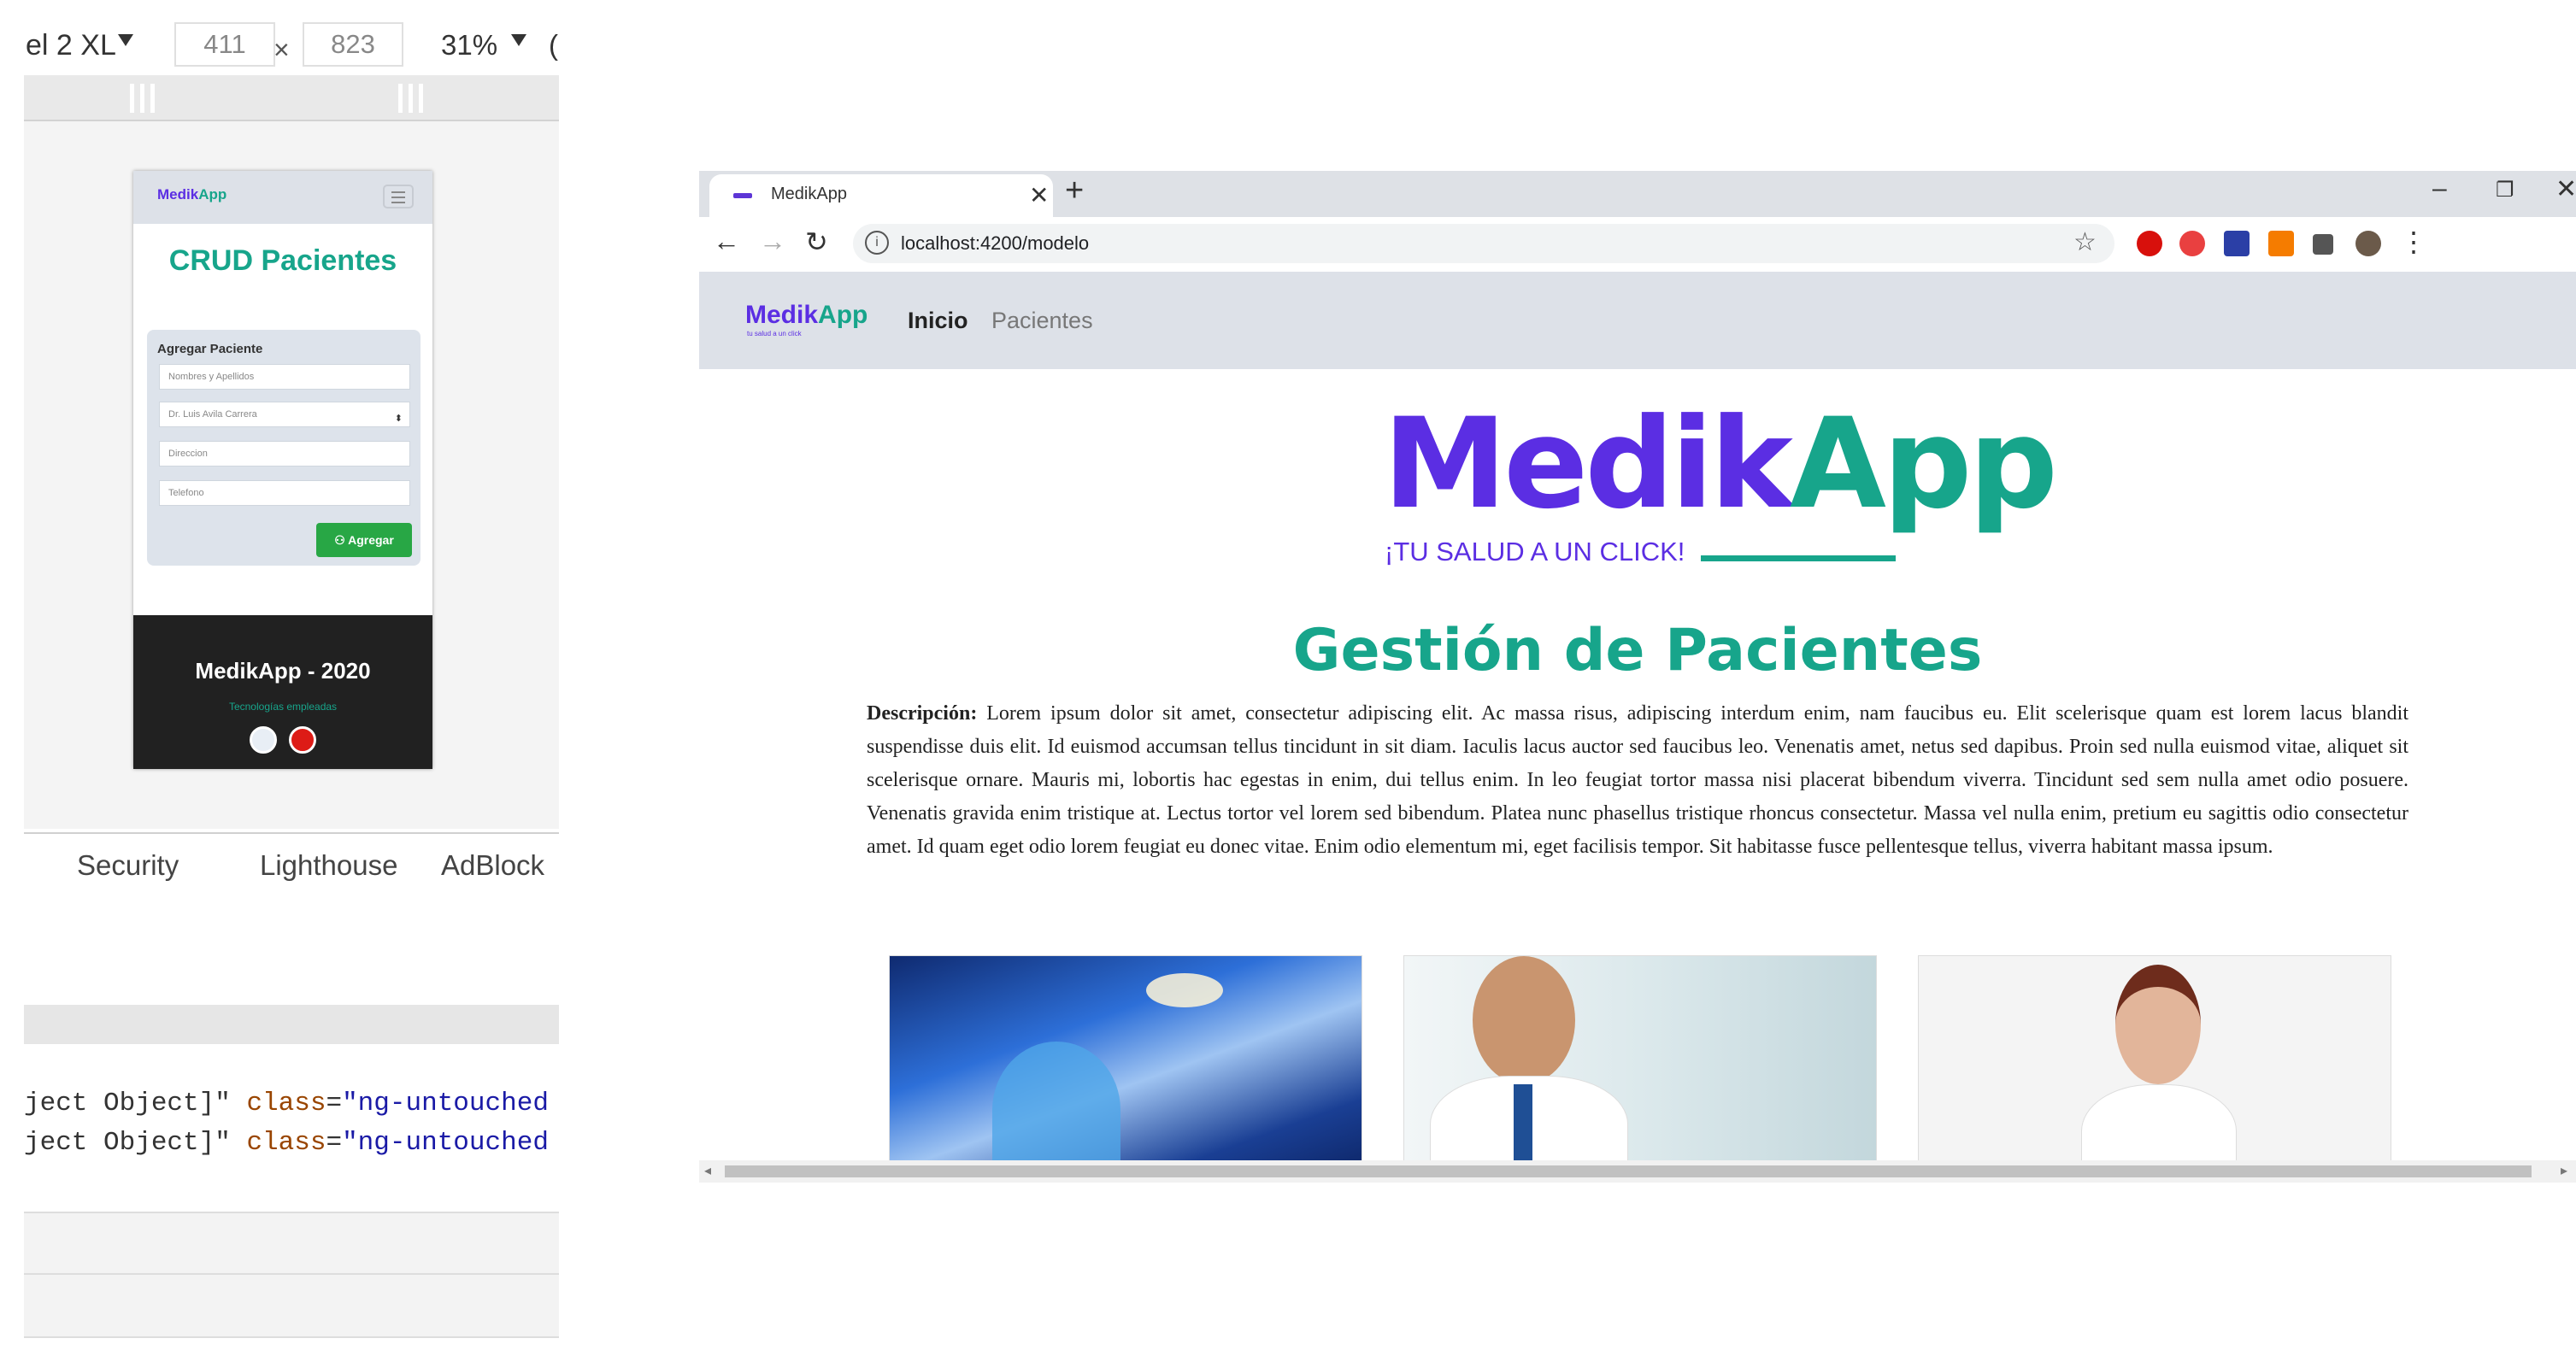  Describe the element at coordinates (284, 377) in the screenshot. I see `name-input: Nombres y Apellidos` at that location.